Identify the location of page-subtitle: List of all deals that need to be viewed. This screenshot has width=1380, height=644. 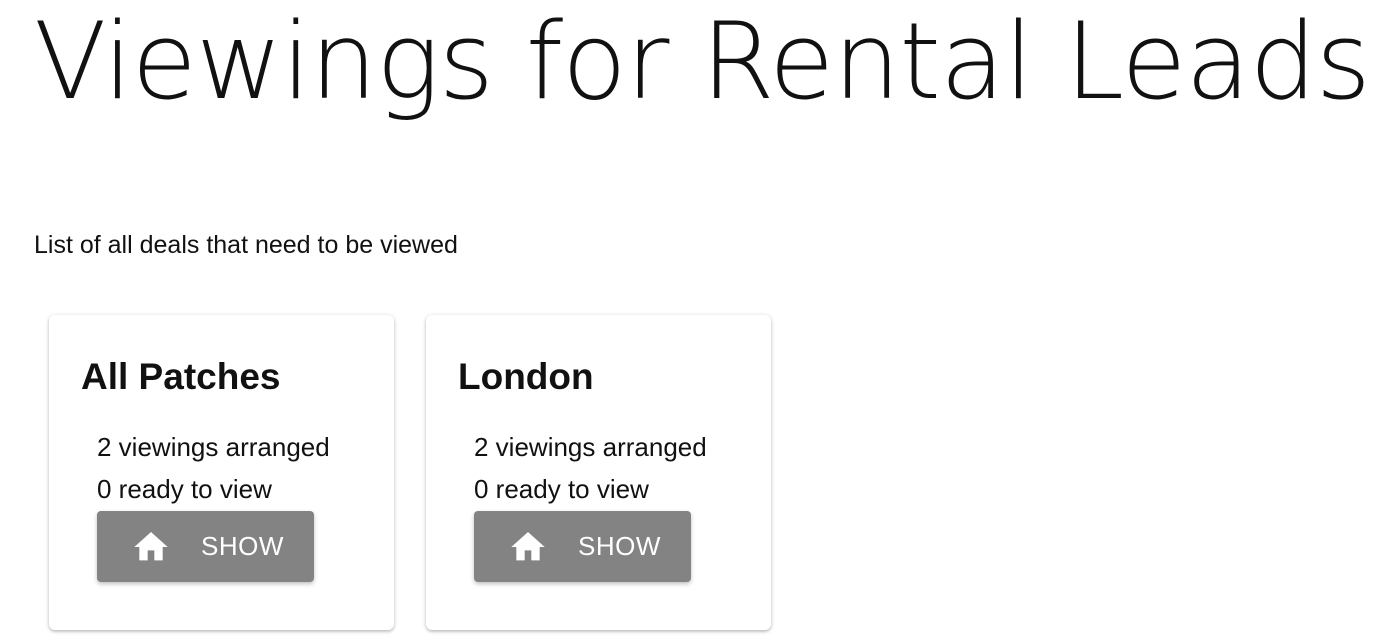
(246, 245).